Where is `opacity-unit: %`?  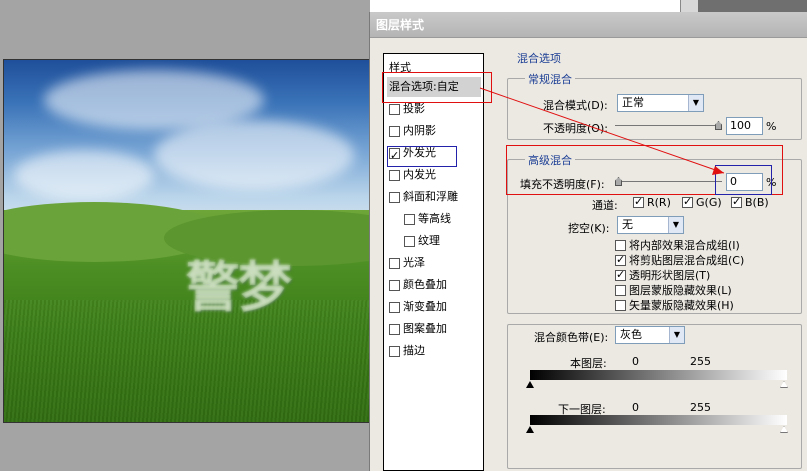
opacity-unit: % is located at coordinates (771, 126).